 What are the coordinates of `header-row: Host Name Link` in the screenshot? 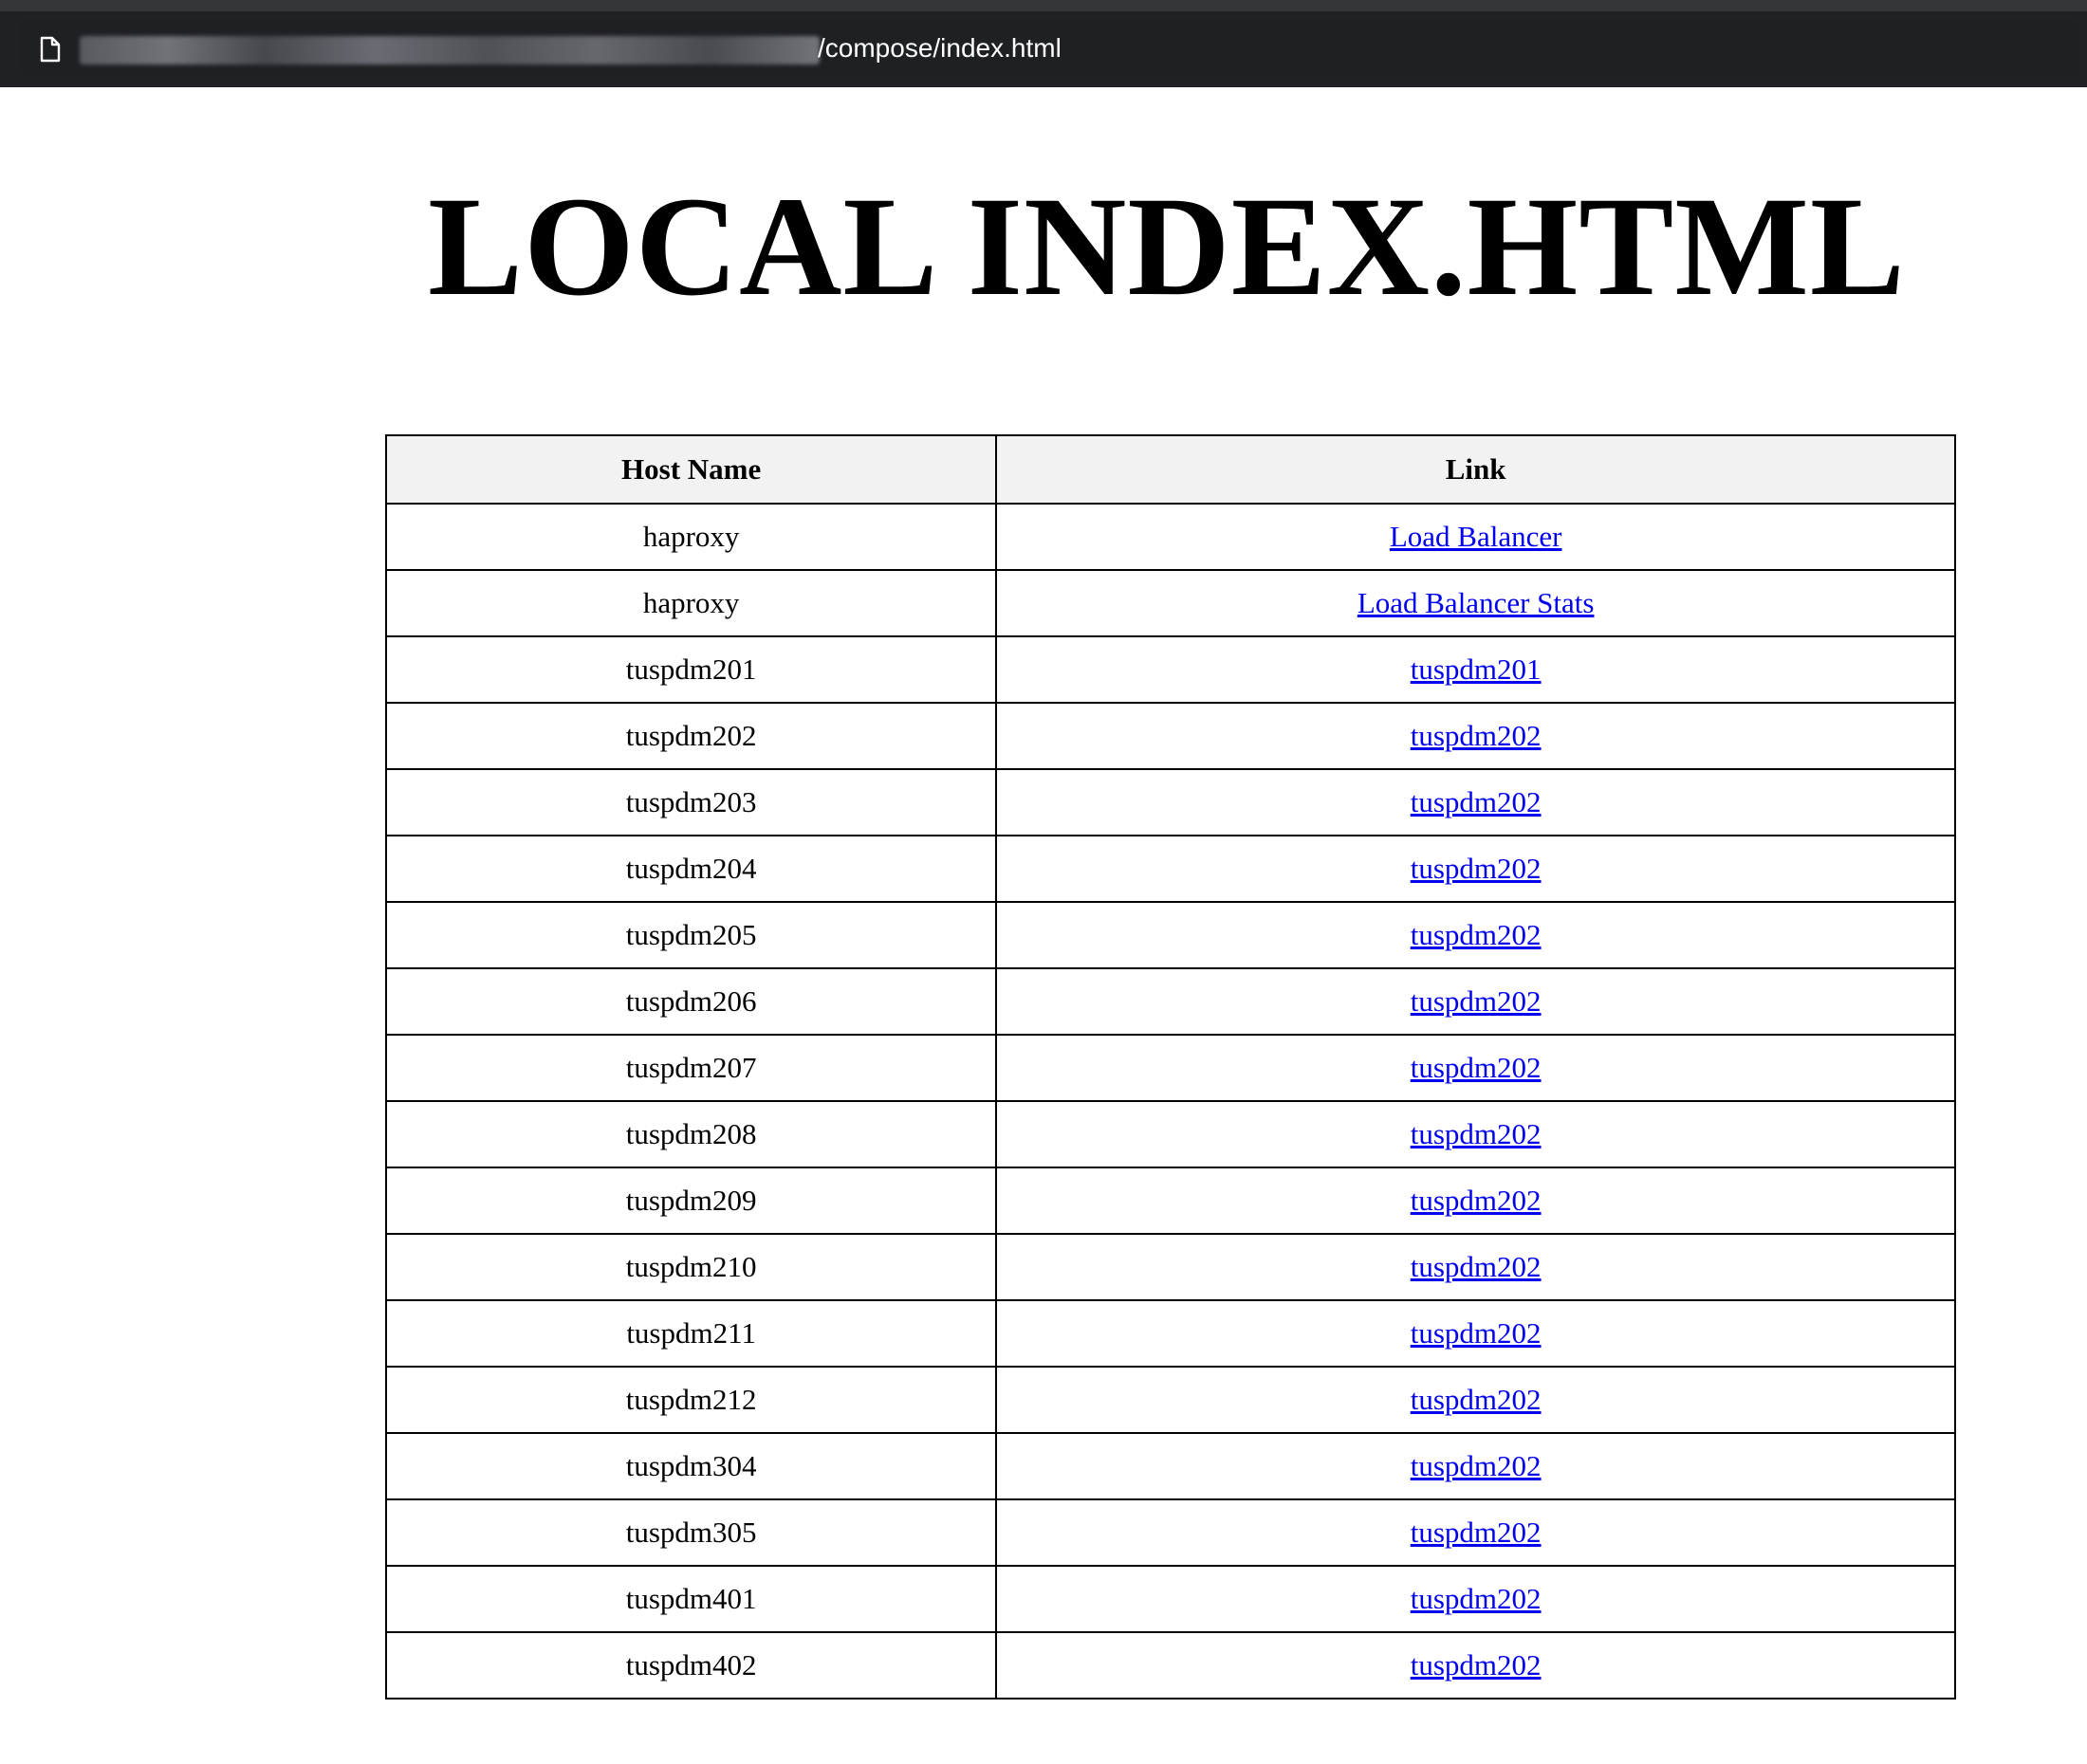 It's located at (1170, 470).